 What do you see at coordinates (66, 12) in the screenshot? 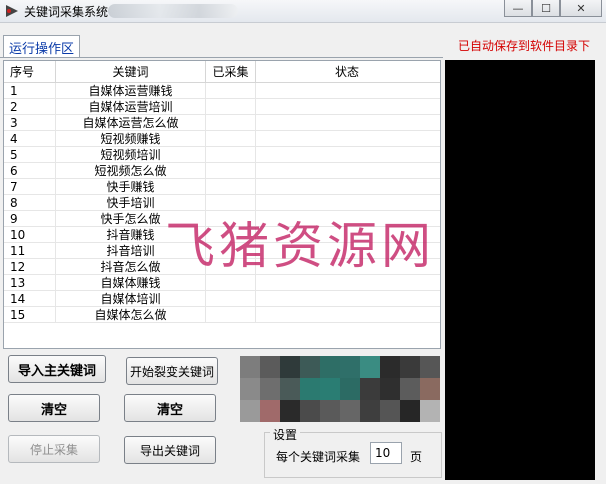
I see `window-title: 关键词采集系统` at bounding box center [66, 12].